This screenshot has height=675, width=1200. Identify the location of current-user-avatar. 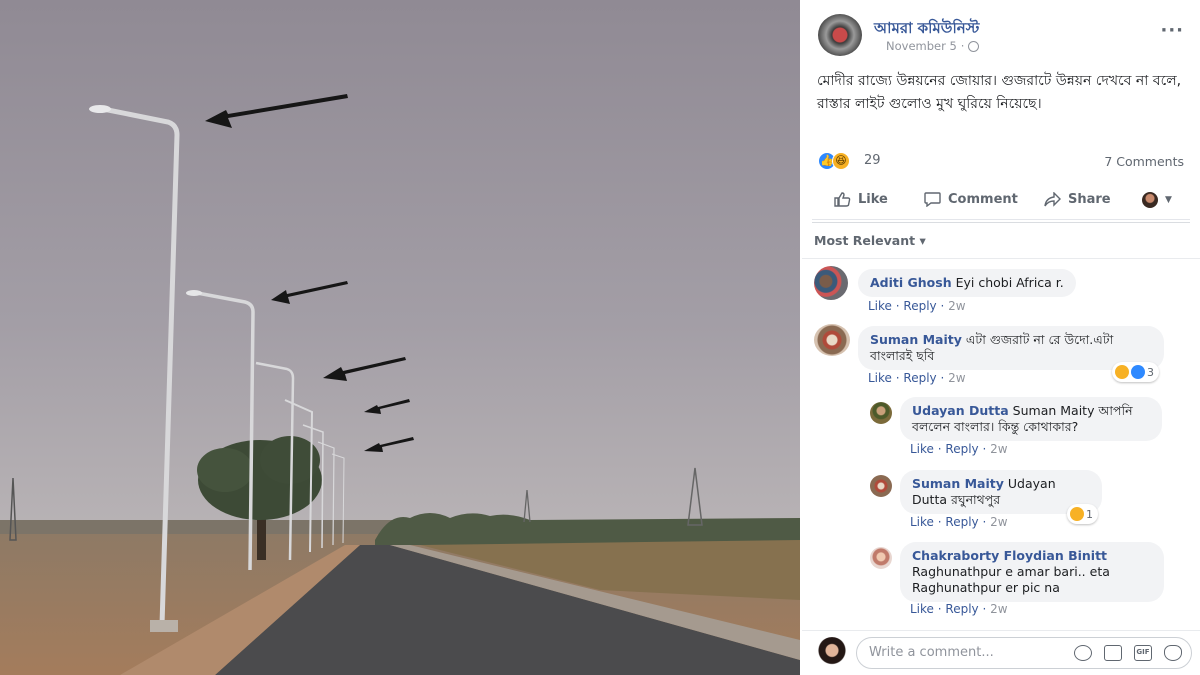
(832, 653).